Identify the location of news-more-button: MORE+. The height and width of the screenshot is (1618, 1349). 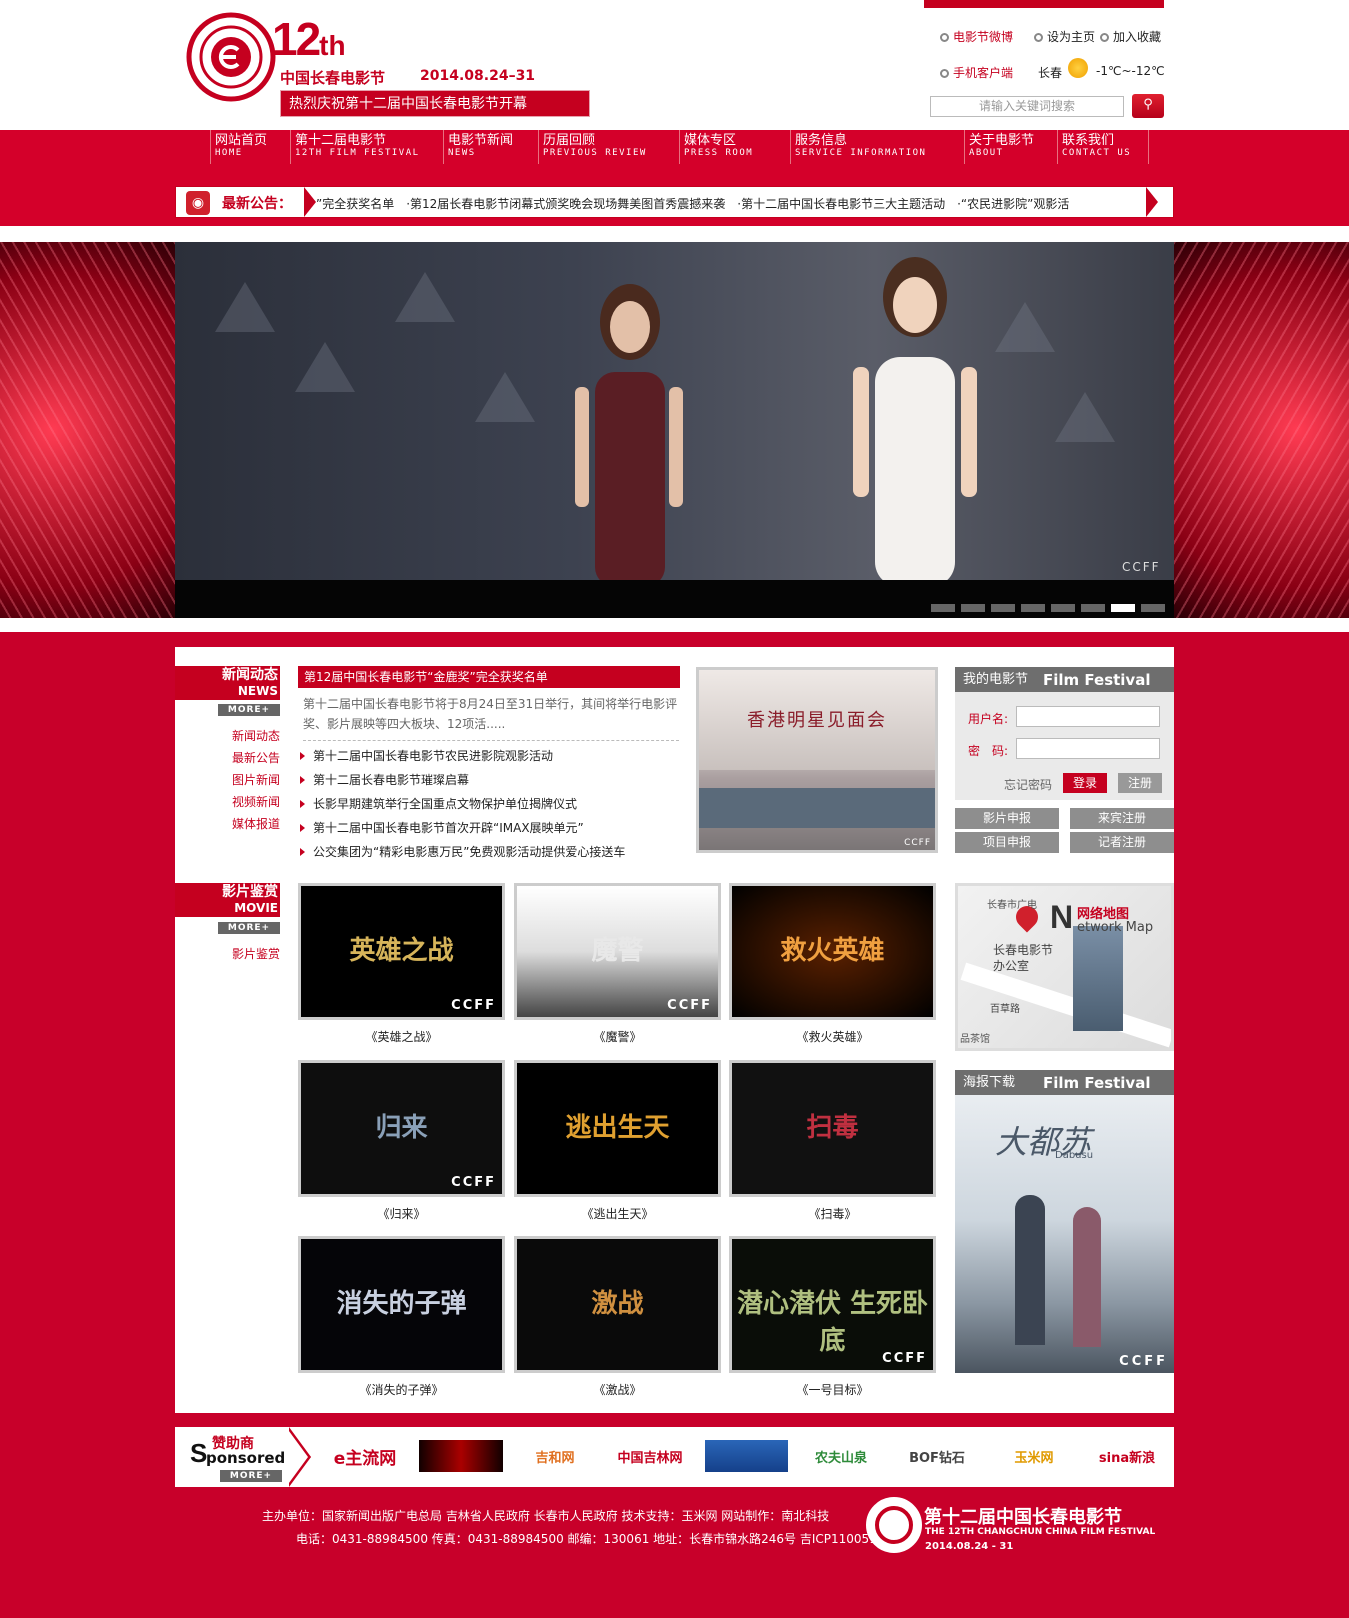
(249, 710).